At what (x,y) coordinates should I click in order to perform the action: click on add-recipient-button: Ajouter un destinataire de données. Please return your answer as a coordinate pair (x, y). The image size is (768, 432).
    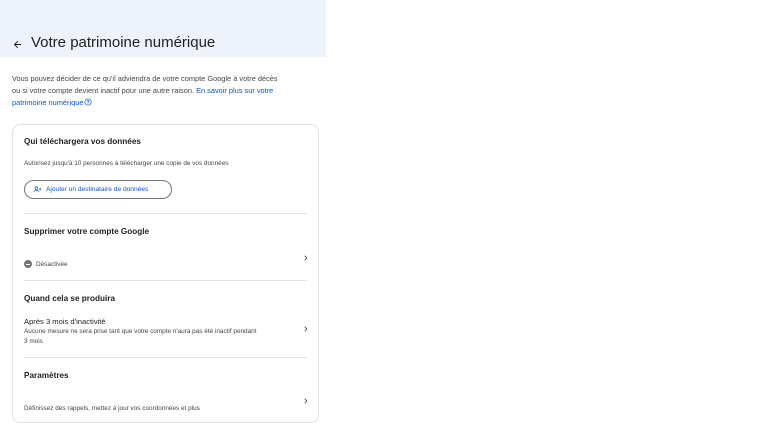
    Looking at the image, I should click on (98, 189).